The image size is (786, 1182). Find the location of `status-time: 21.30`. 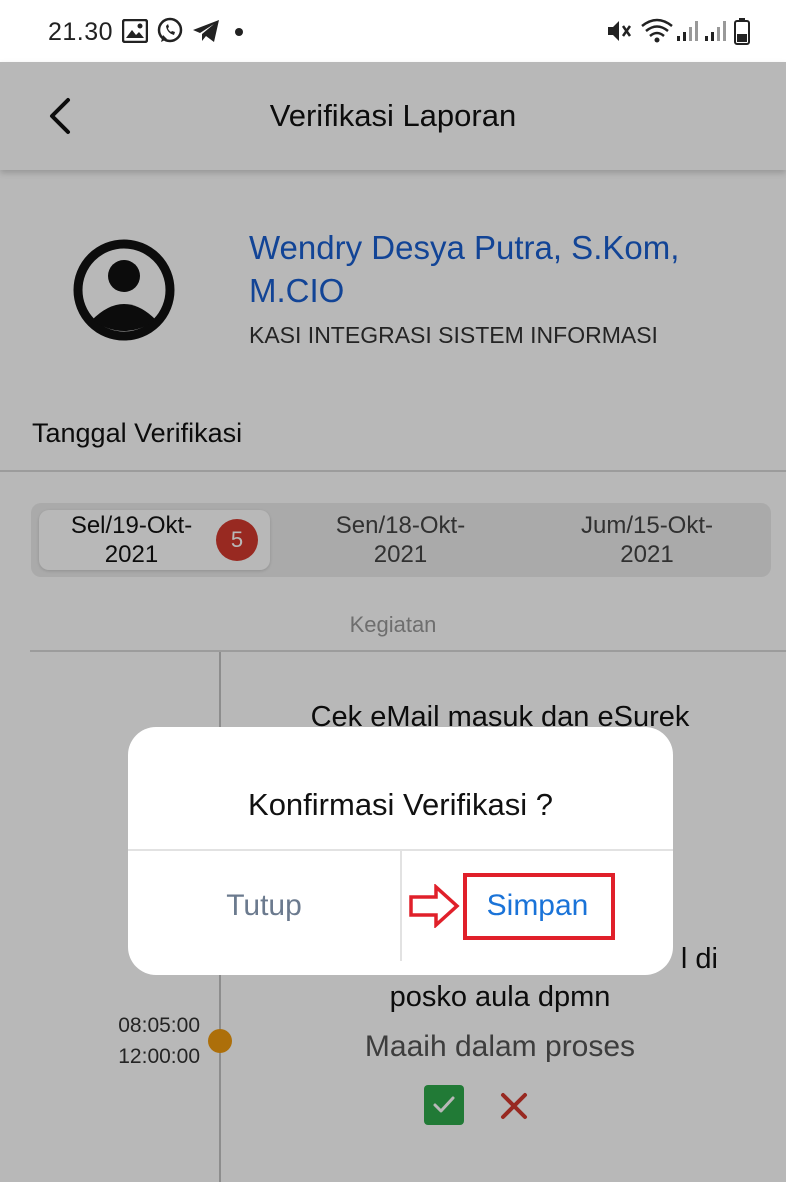

status-time: 21.30 is located at coordinates (81, 32).